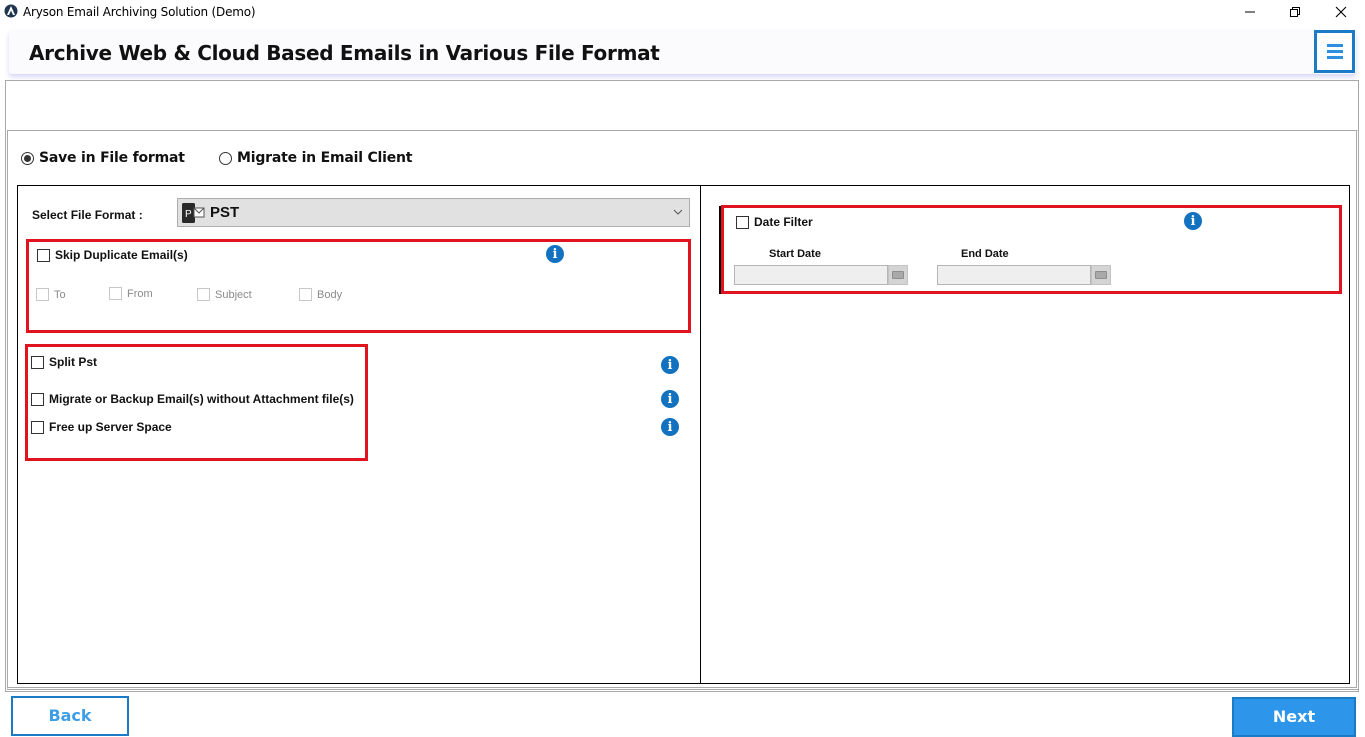 Image resolution: width=1365 pixels, height=737 pixels. I want to click on checkbox-label: Body, so click(330, 294).